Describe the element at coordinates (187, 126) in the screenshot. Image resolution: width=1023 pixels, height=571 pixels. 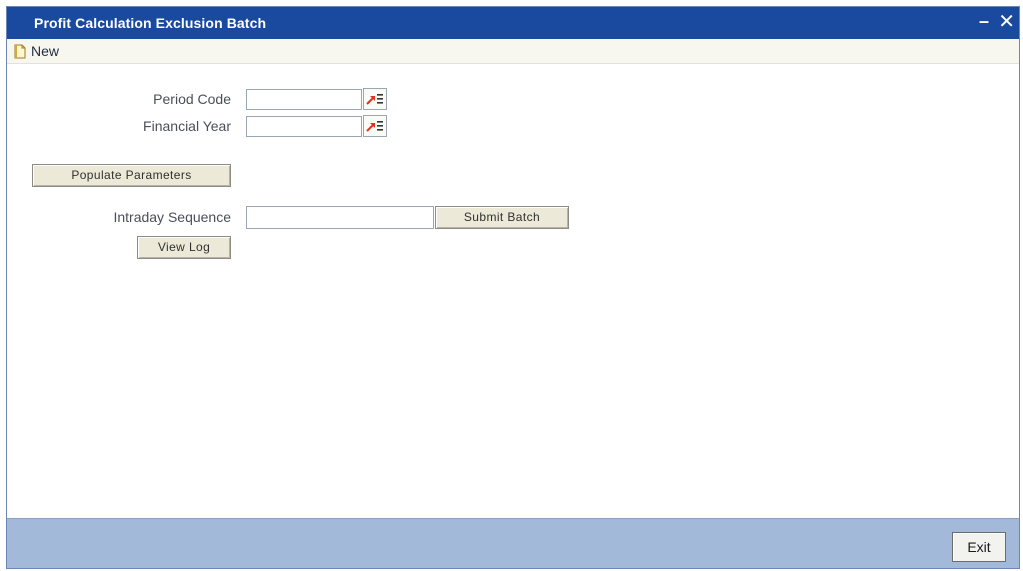
I see `financial-year-label: Financial Year` at that location.